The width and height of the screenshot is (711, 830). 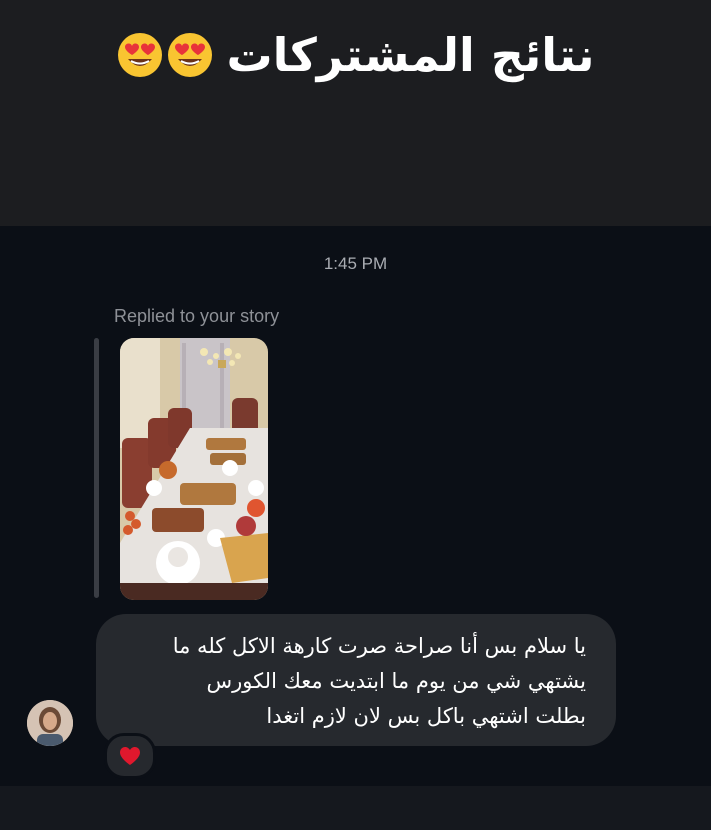 I want to click on sender-avatar, so click(x=50, y=723).